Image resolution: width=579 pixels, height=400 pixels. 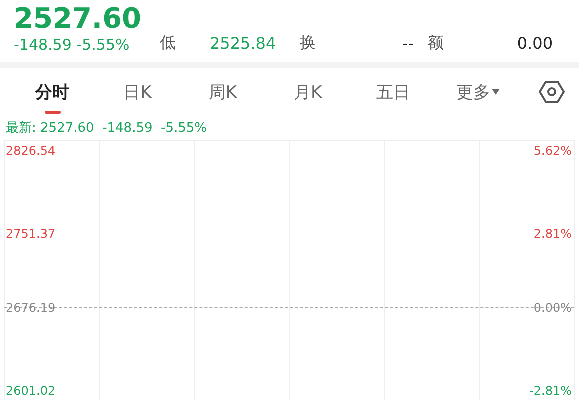 What do you see at coordinates (535, 43) in the screenshot?
I see `stat-value: 0.00` at bounding box center [535, 43].